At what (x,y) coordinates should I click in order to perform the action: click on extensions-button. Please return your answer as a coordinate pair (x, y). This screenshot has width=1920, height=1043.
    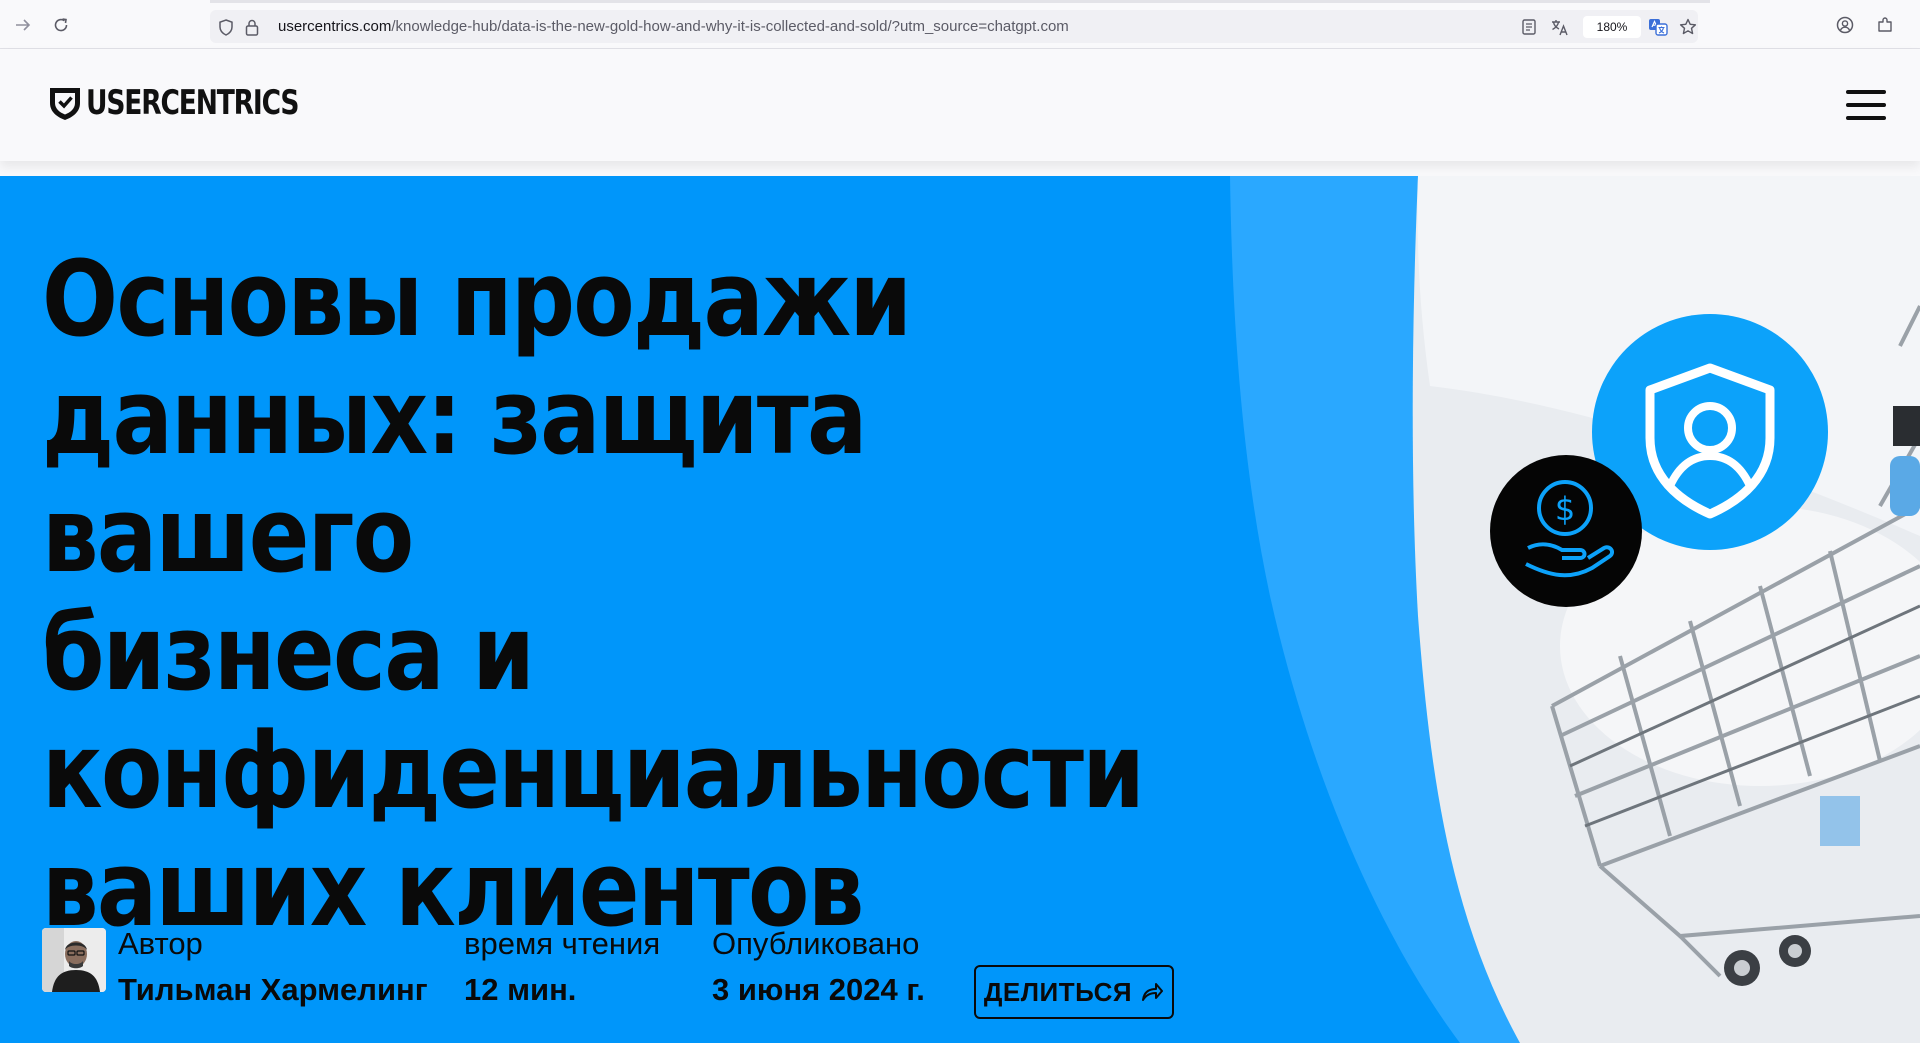
    Looking at the image, I should click on (1885, 25).